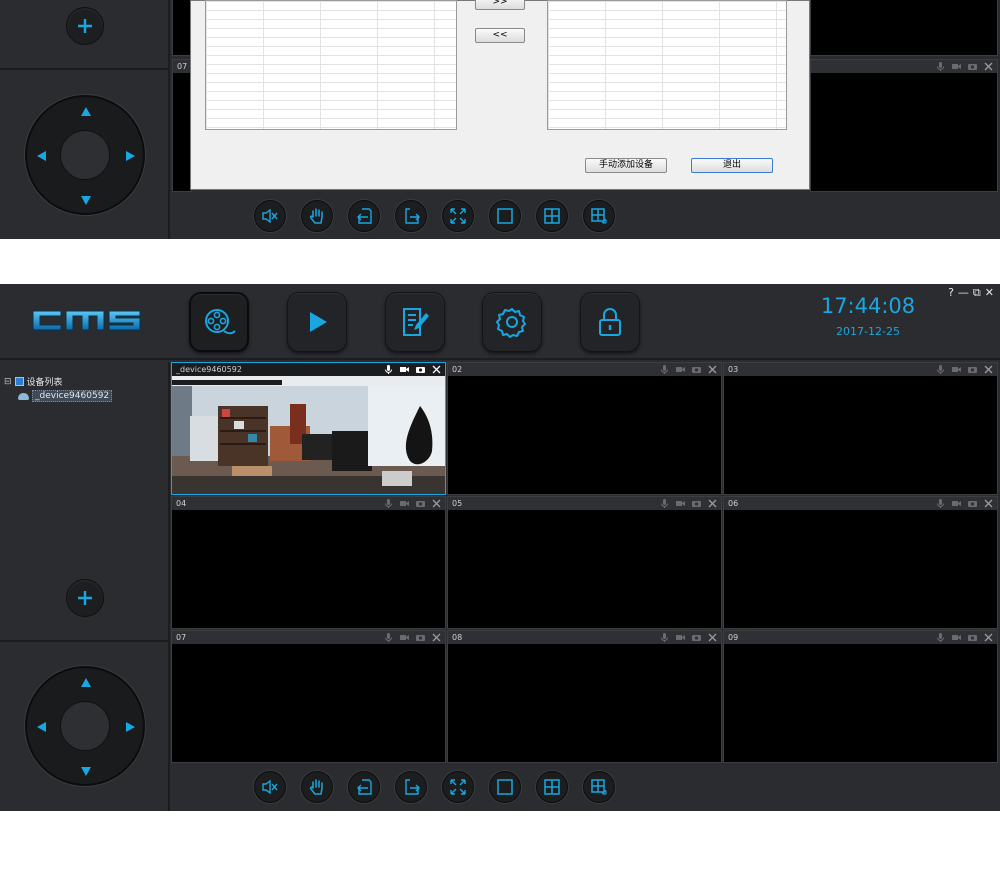 The height and width of the screenshot is (877, 1000). I want to click on video-tile-06: 06, so click(860, 562).